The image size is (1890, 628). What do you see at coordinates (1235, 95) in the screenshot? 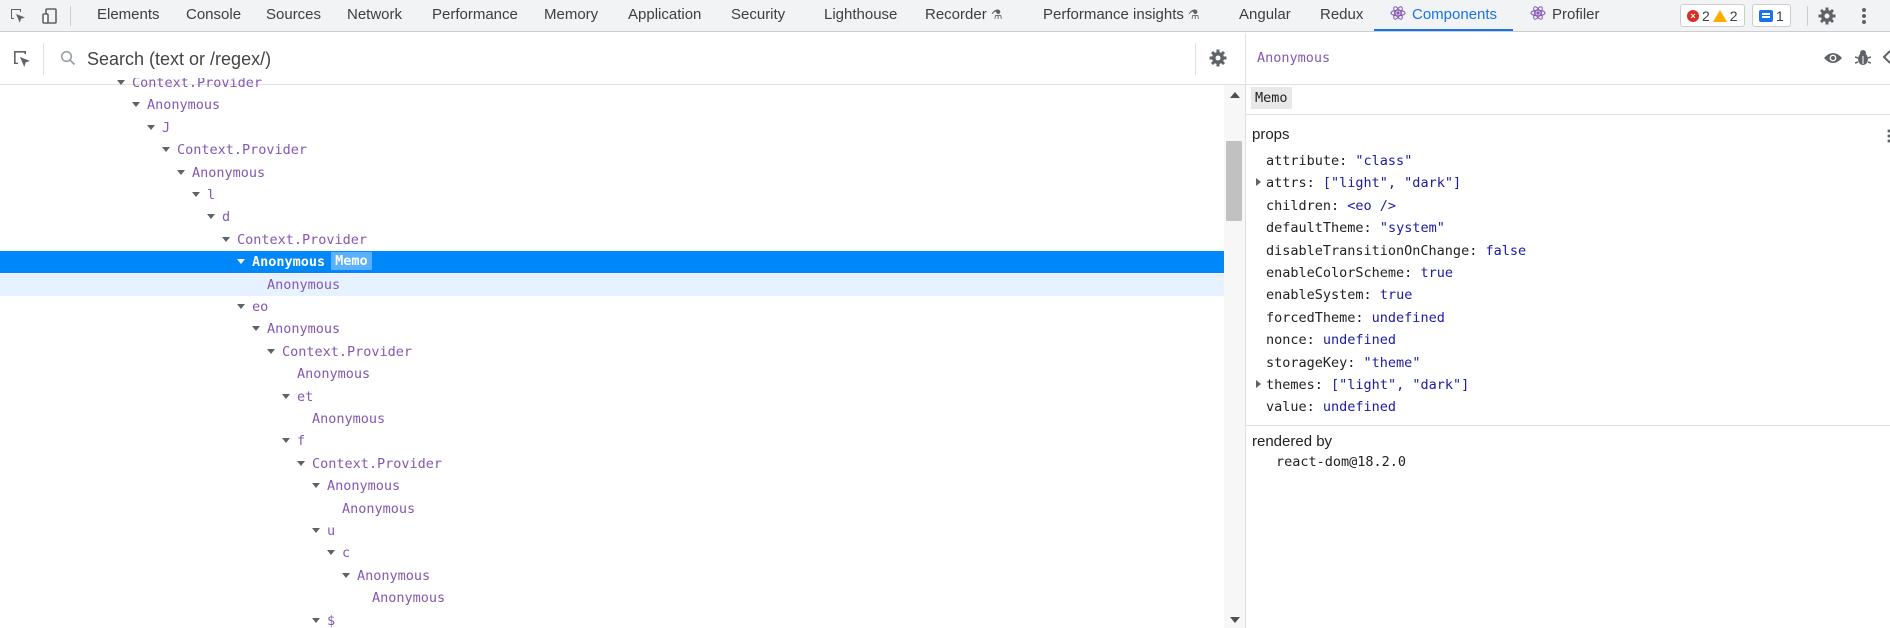
I see `scroll-up-arrow-icon` at bounding box center [1235, 95].